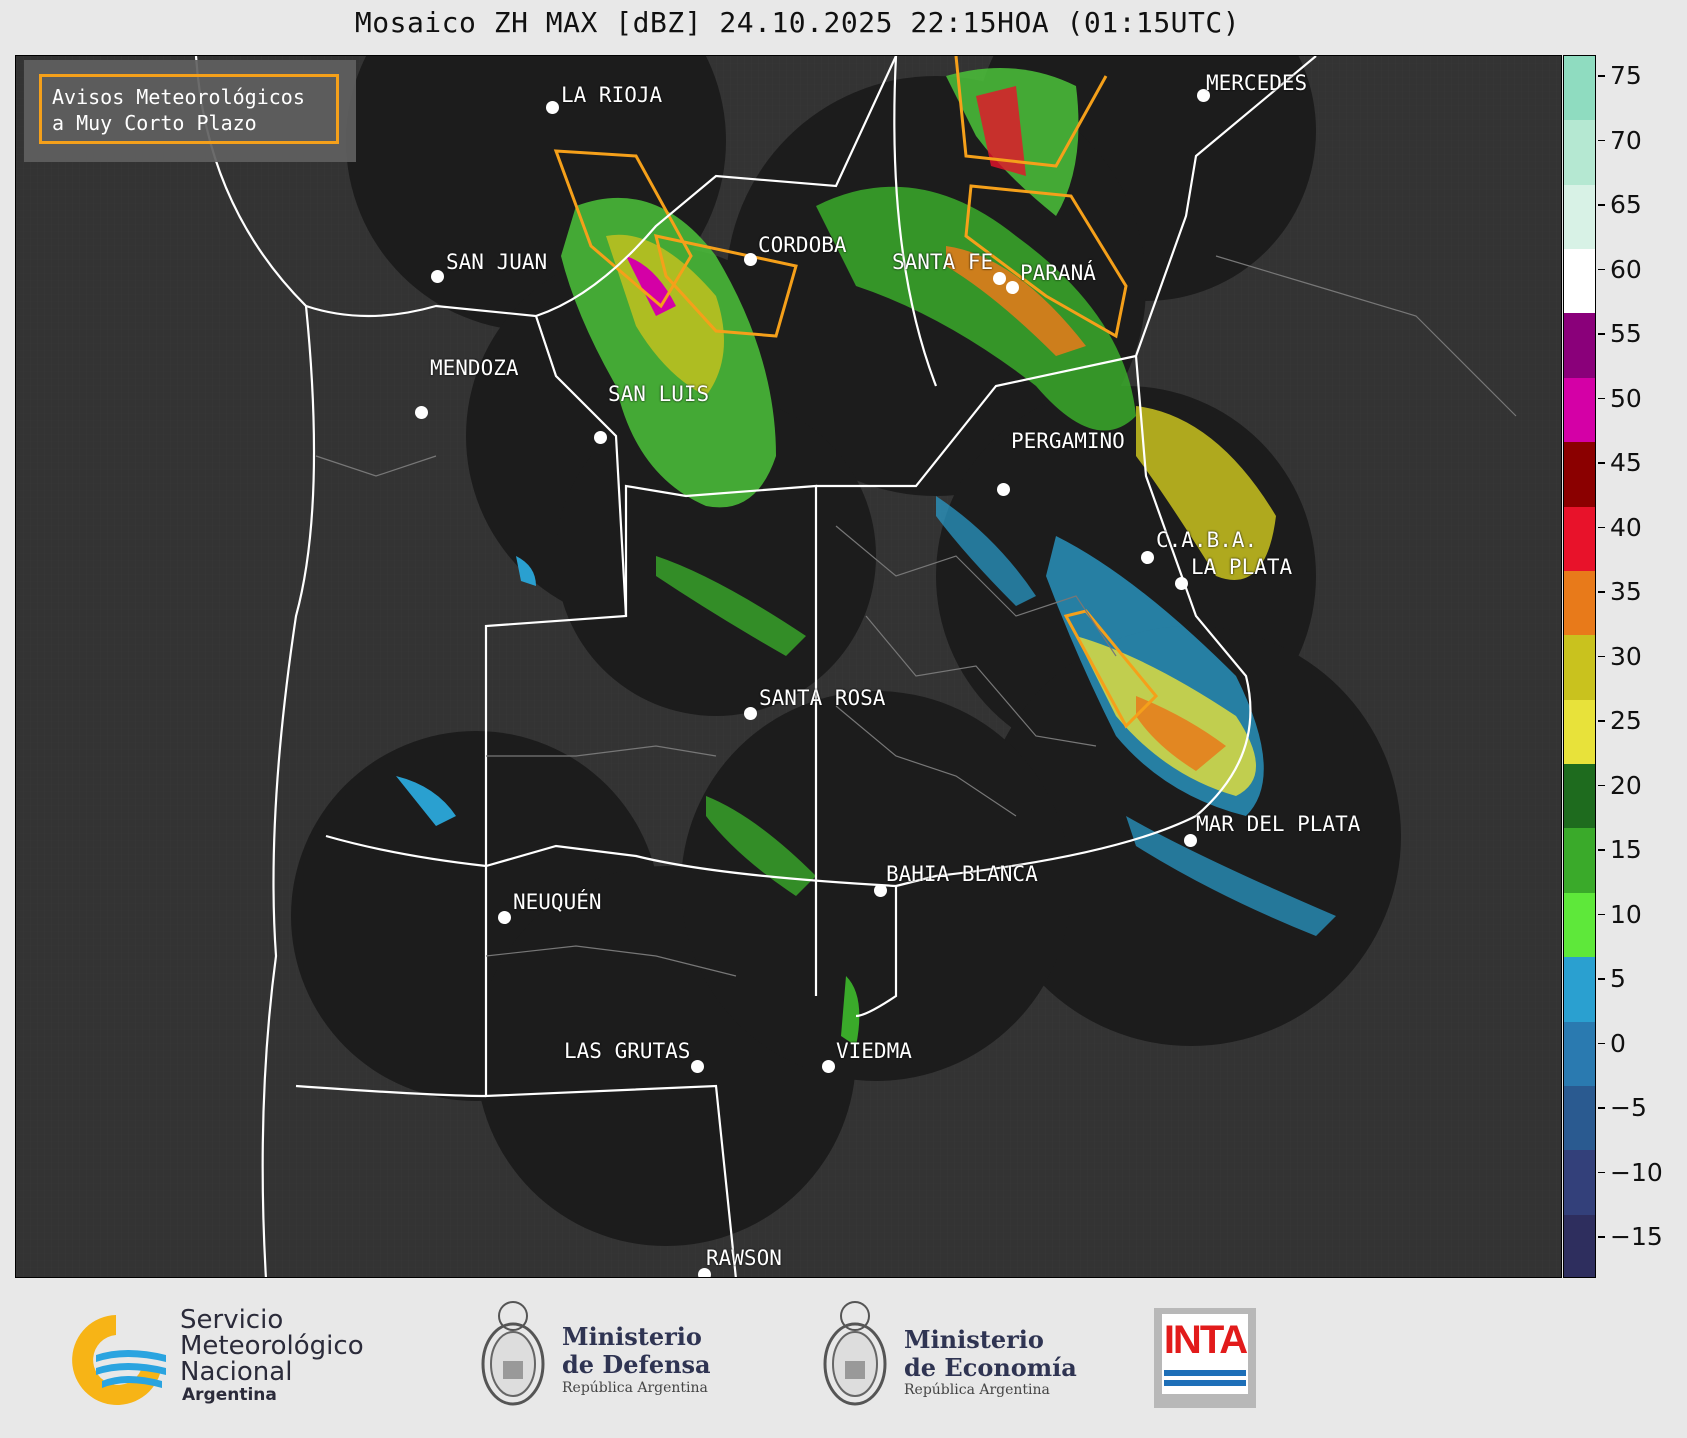  I want to click on colorbar-tick-label: 5, so click(1618, 978).